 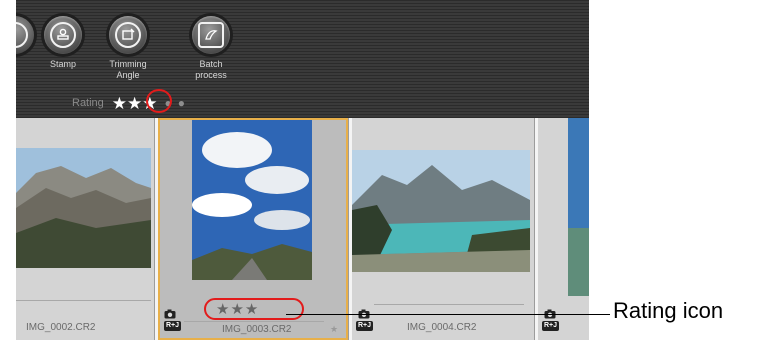 I want to click on thumbnail-filename: IMG_0002.CR2, so click(x=61, y=327).